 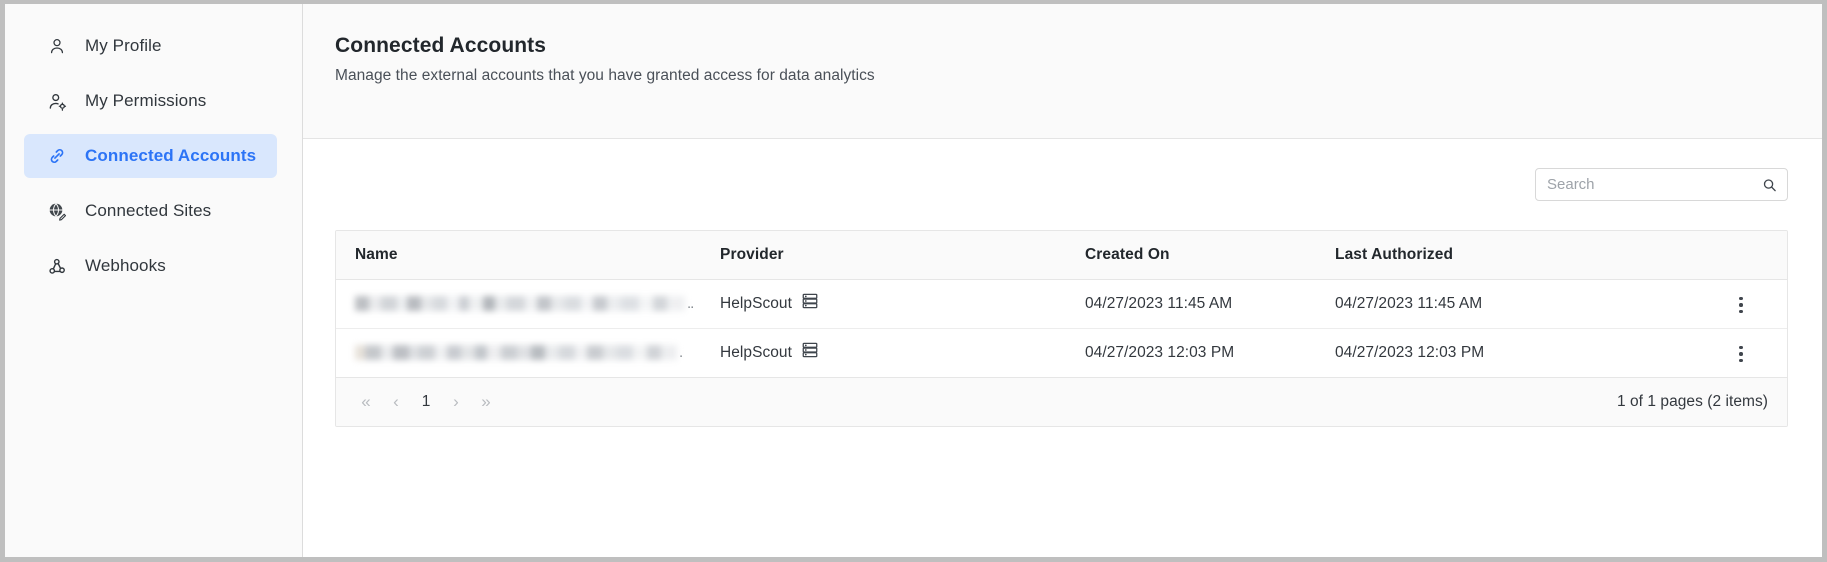 What do you see at coordinates (681, 352) in the screenshot?
I see `name-truncation: .` at bounding box center [681, 352].